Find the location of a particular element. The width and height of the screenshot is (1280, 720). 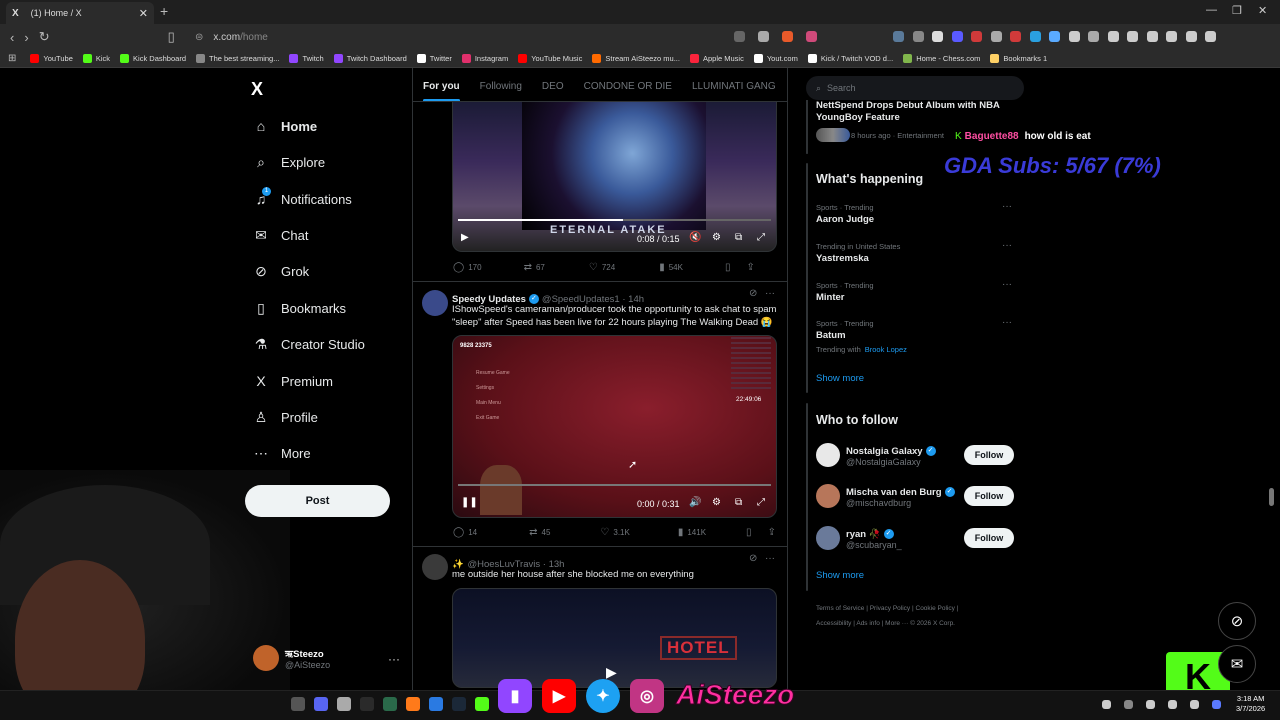

new-tab-button: + is located at coordinates (164, 11).